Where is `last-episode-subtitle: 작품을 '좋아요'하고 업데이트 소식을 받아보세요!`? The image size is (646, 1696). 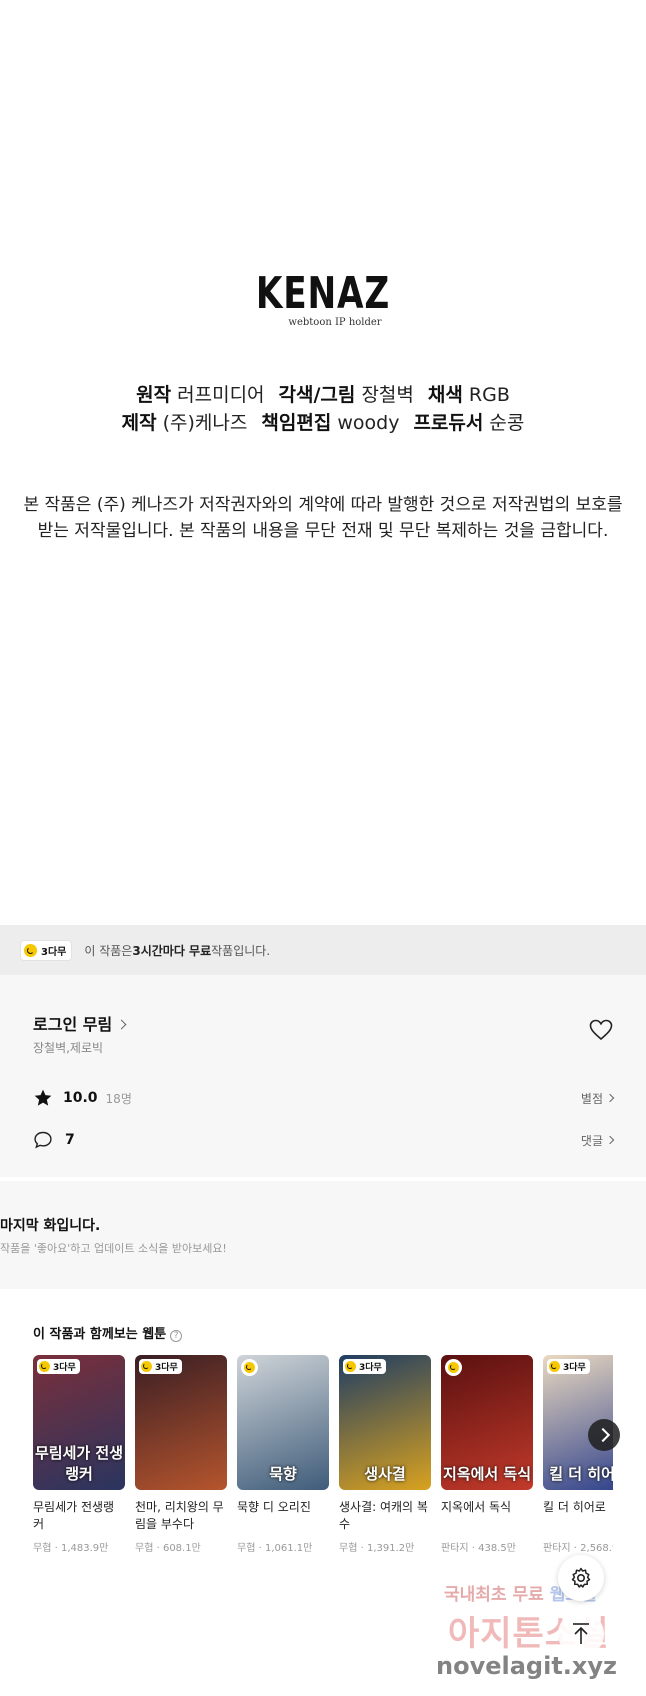 last-episode-subtitle: 작품을 '좋아요'하고 업데이트 소식을 받아보세요! is located at coordinates (113, 1248).